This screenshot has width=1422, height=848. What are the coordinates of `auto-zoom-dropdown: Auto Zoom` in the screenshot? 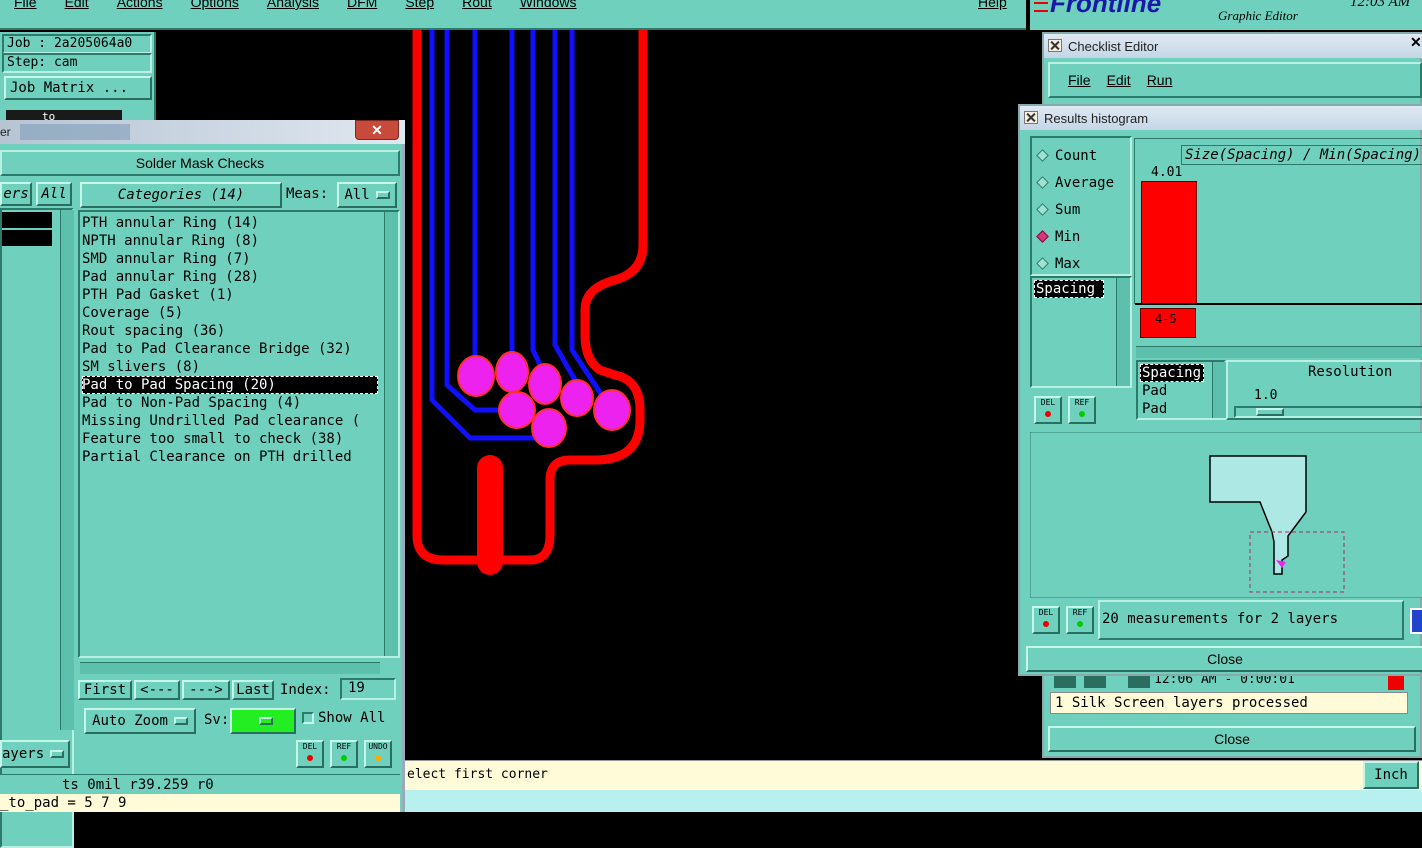 It's located at (140, 721).